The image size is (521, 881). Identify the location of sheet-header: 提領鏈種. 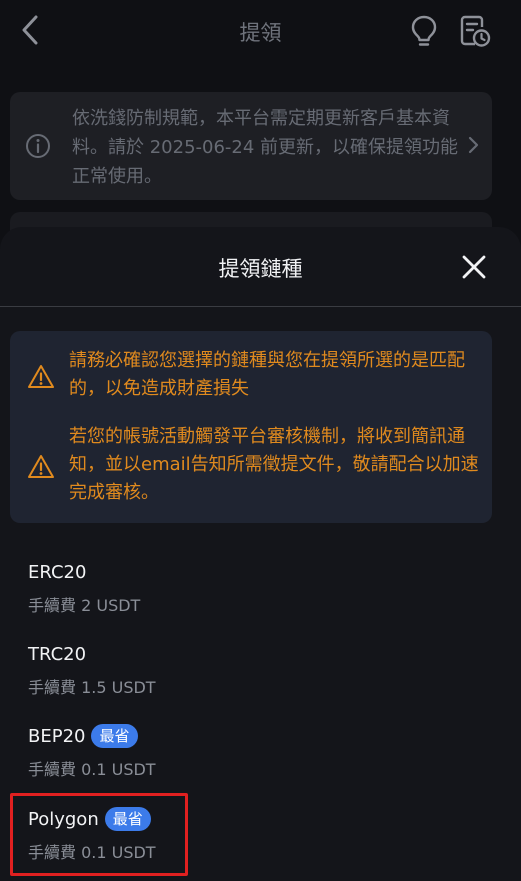
(260, 267).